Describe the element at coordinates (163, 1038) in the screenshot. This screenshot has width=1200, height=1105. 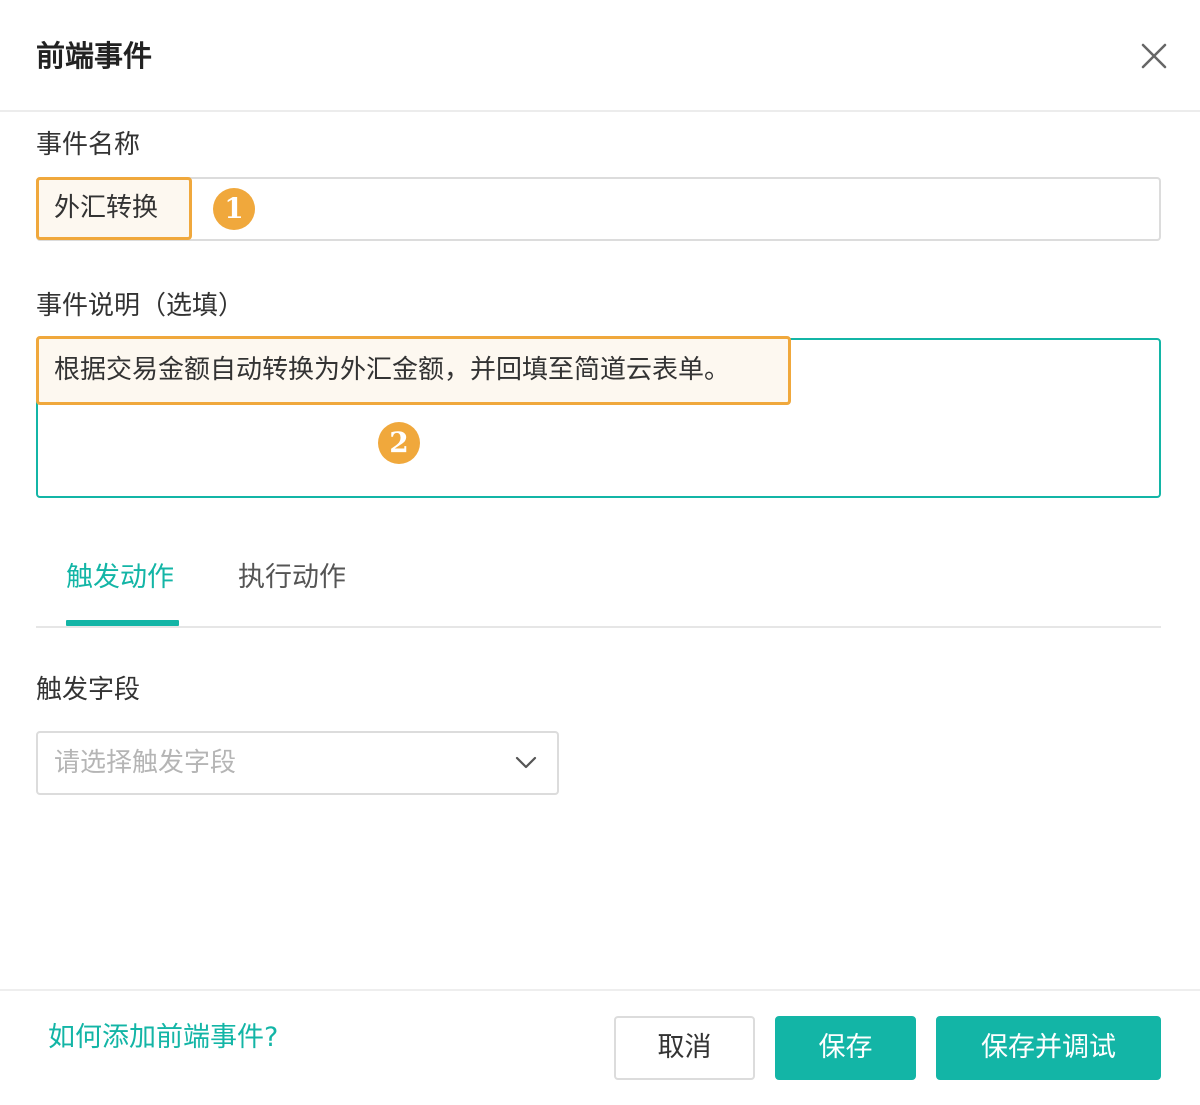
I see `help-link: 如何添加前端事件?` at that location.